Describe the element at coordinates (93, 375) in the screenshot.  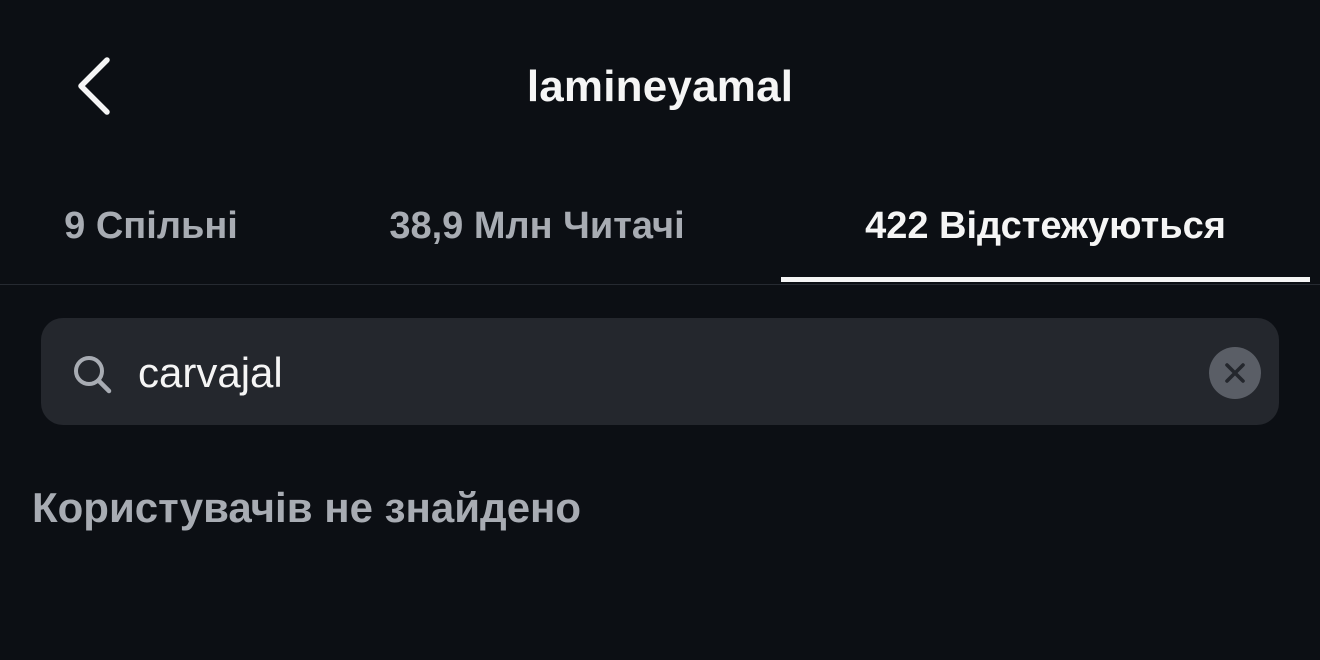
I see `search-icon` at that location.